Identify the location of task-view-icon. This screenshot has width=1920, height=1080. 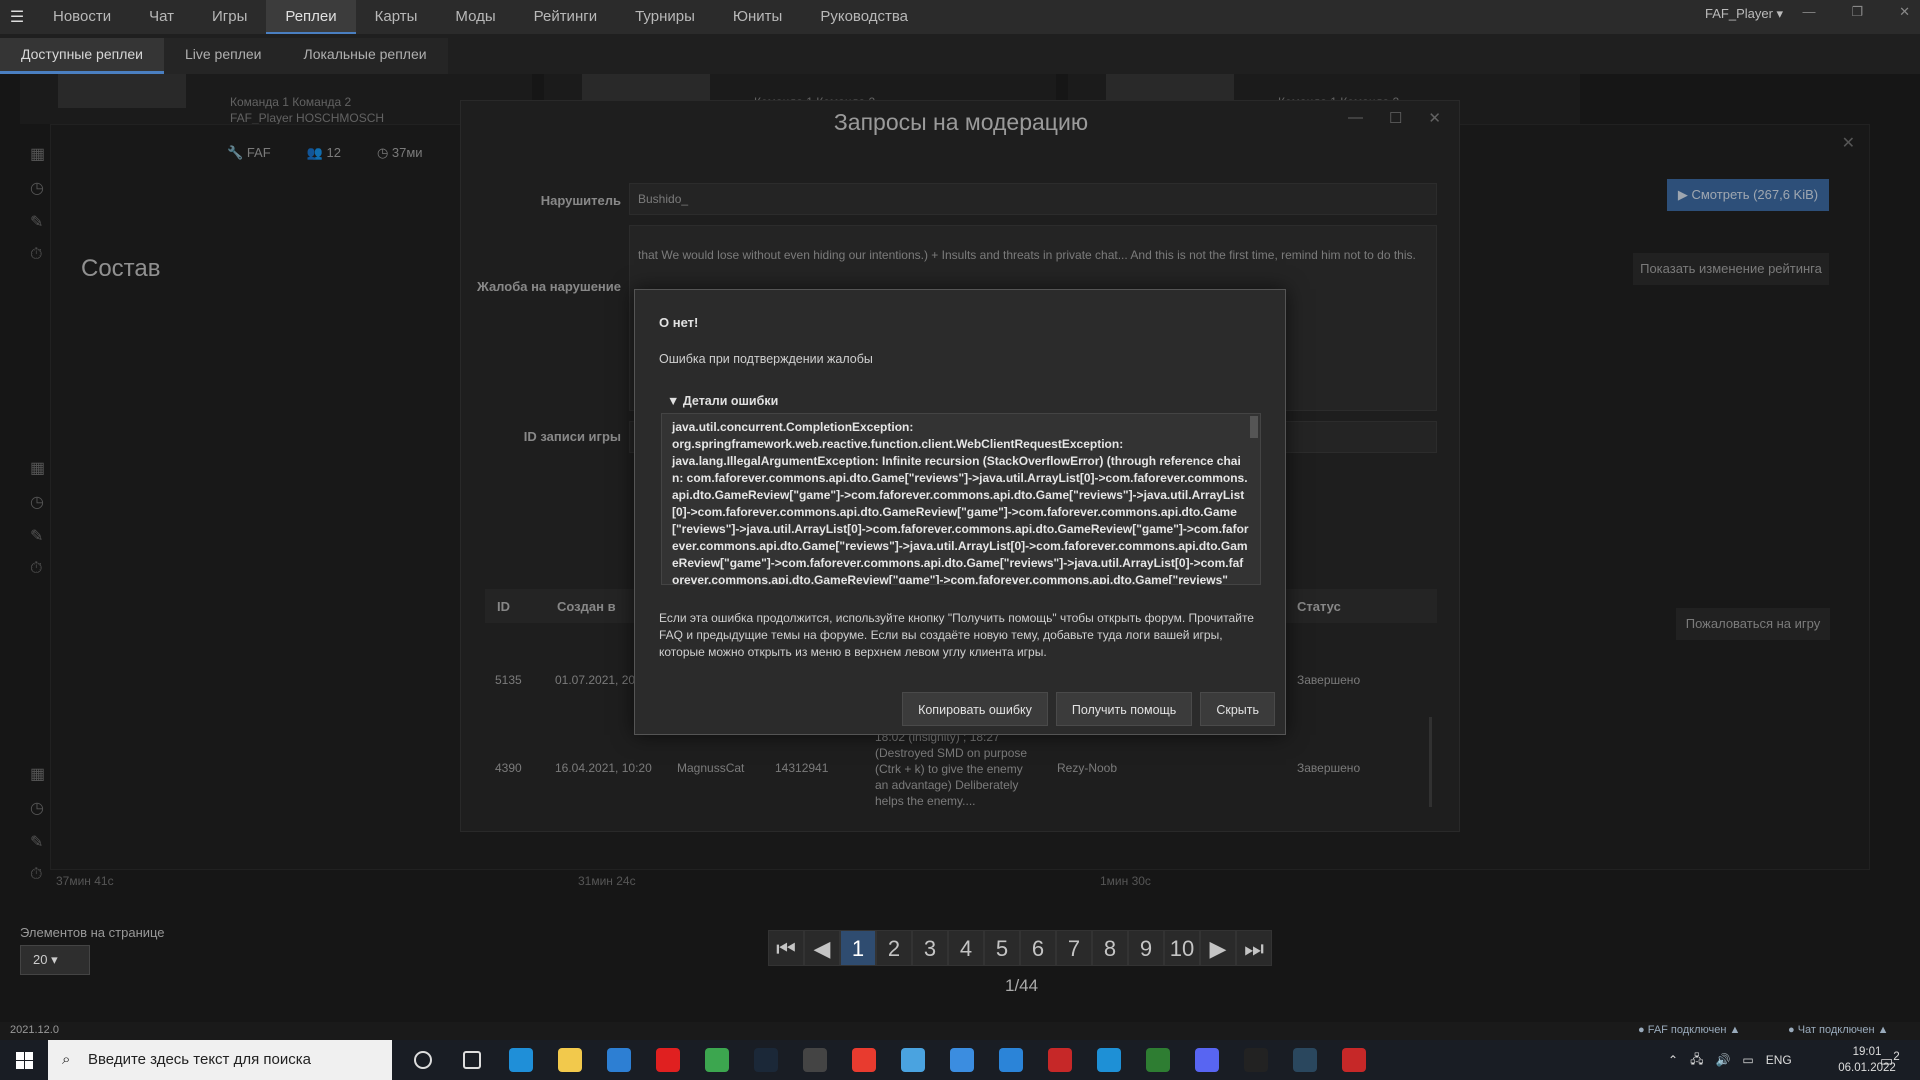
(471, 1060).